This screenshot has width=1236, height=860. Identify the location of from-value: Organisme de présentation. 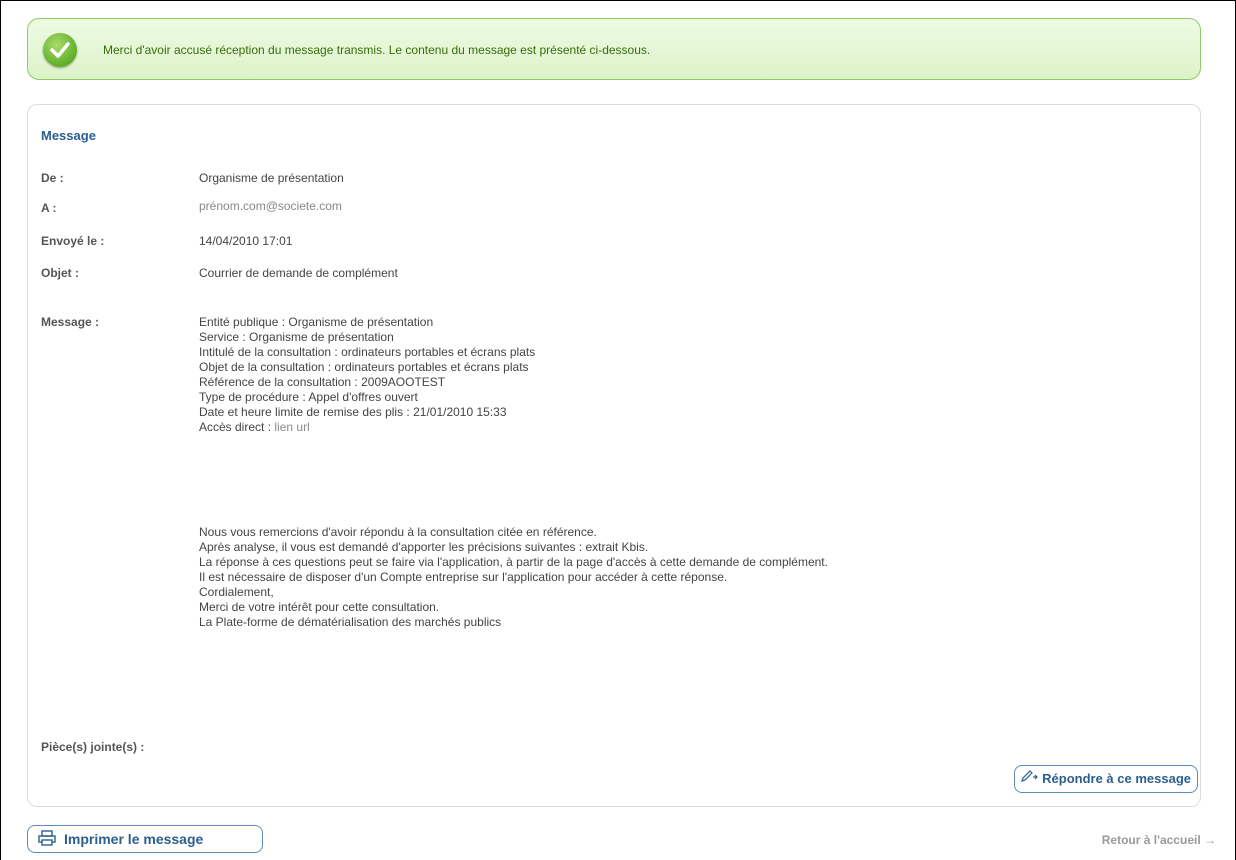
(271, 178).